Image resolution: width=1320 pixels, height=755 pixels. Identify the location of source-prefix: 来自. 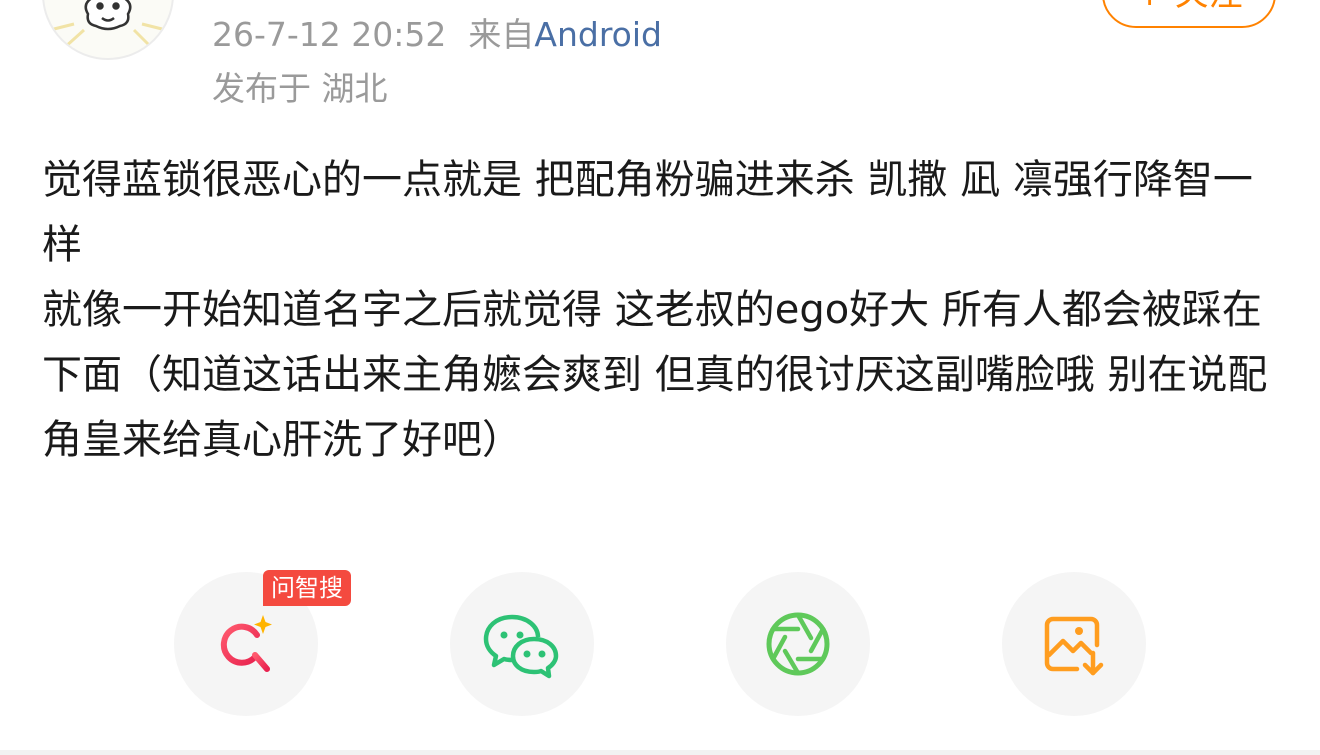
(501, 34).